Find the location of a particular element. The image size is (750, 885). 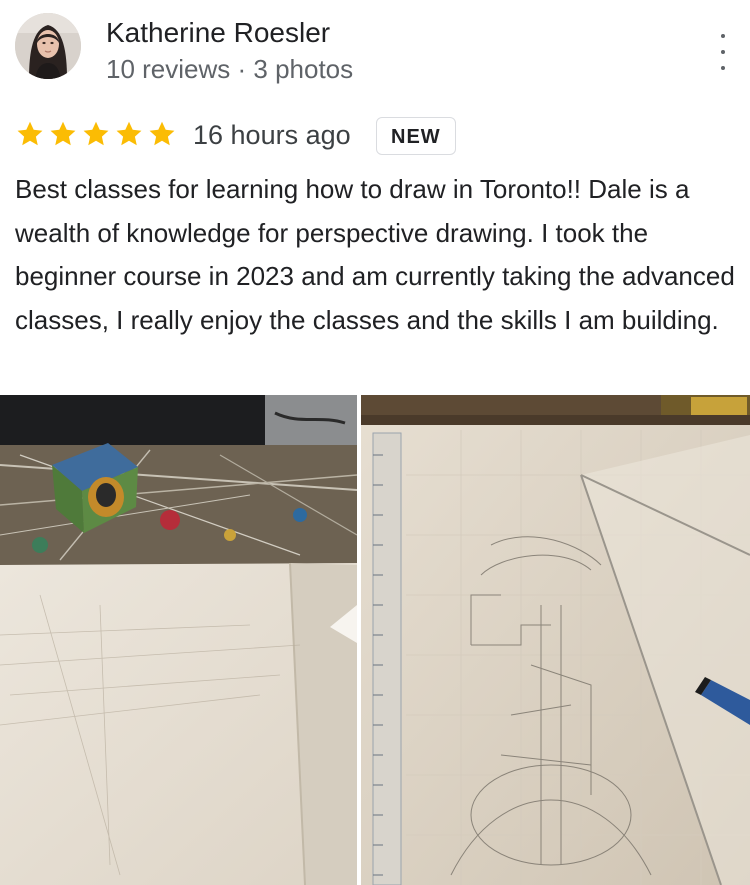

star-rating is located at coordinates (96, 134).